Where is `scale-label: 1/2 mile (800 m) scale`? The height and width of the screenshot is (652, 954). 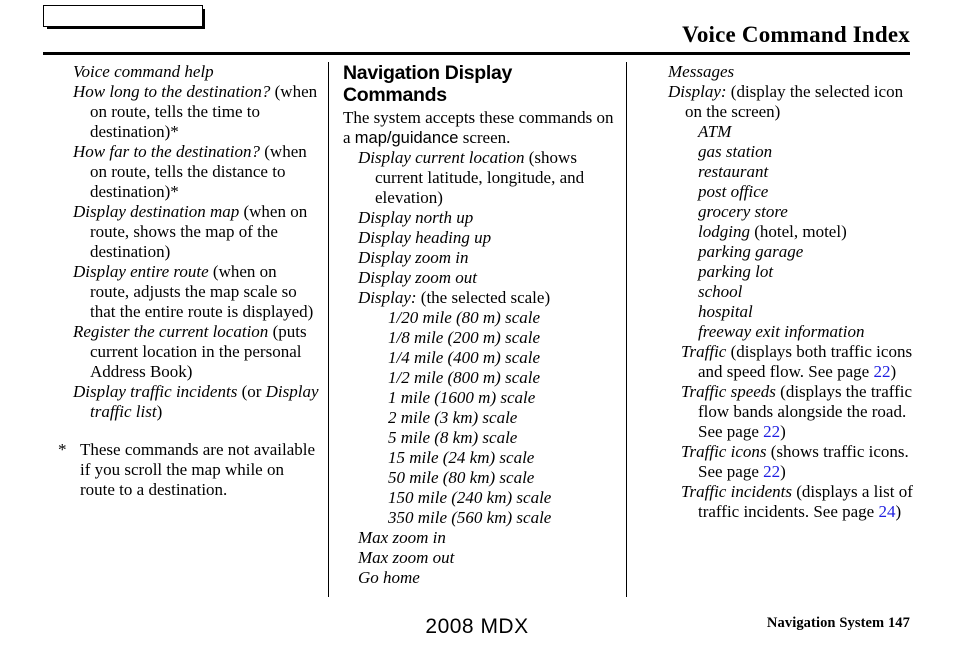
scale-label: 1/2 mile (800 m) scale is located at coordinates (464, 377).